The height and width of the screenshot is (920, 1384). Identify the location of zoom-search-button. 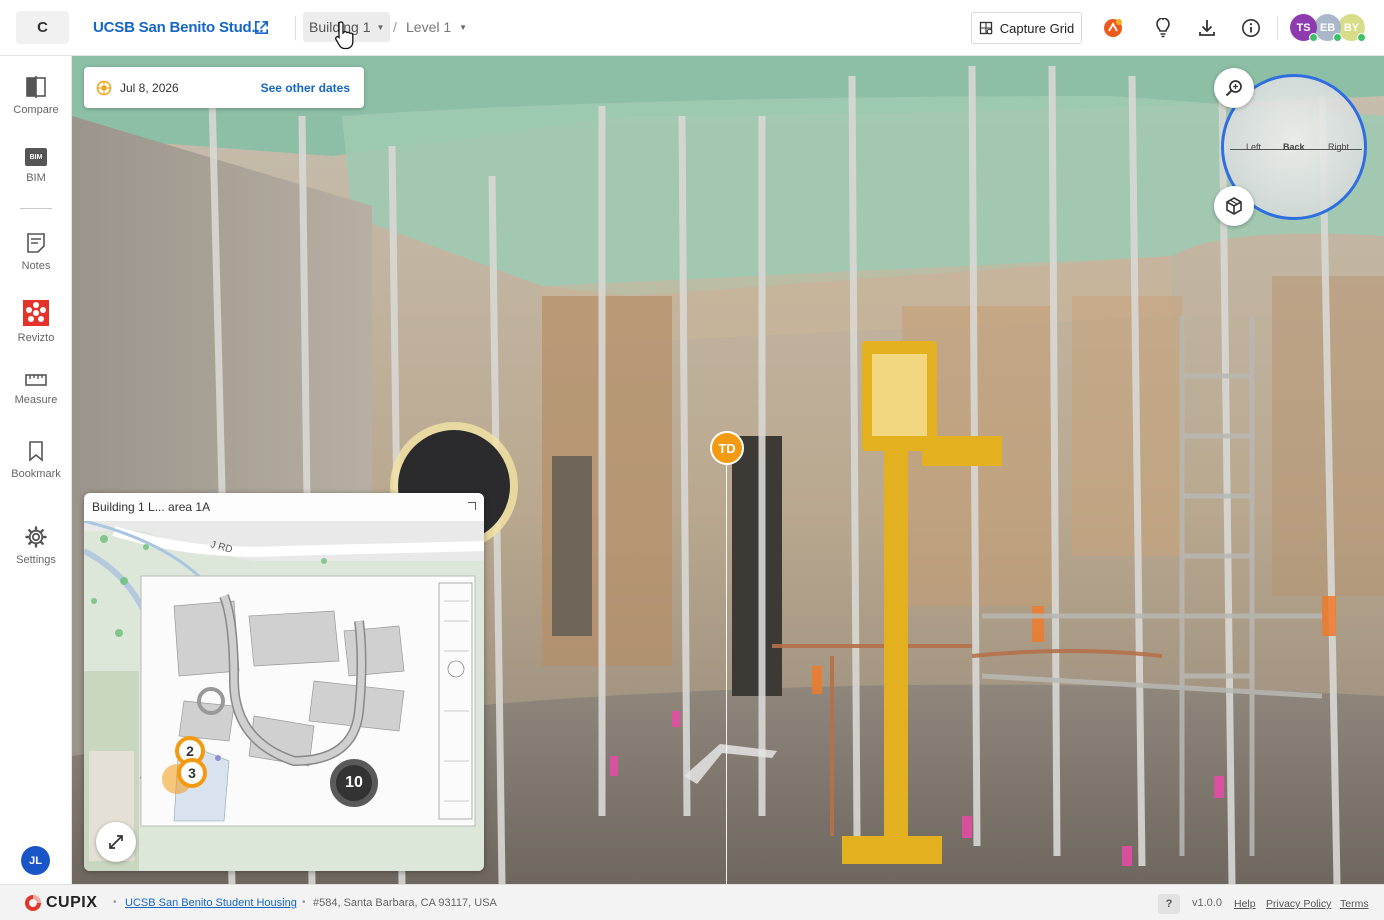
(1234, 88).